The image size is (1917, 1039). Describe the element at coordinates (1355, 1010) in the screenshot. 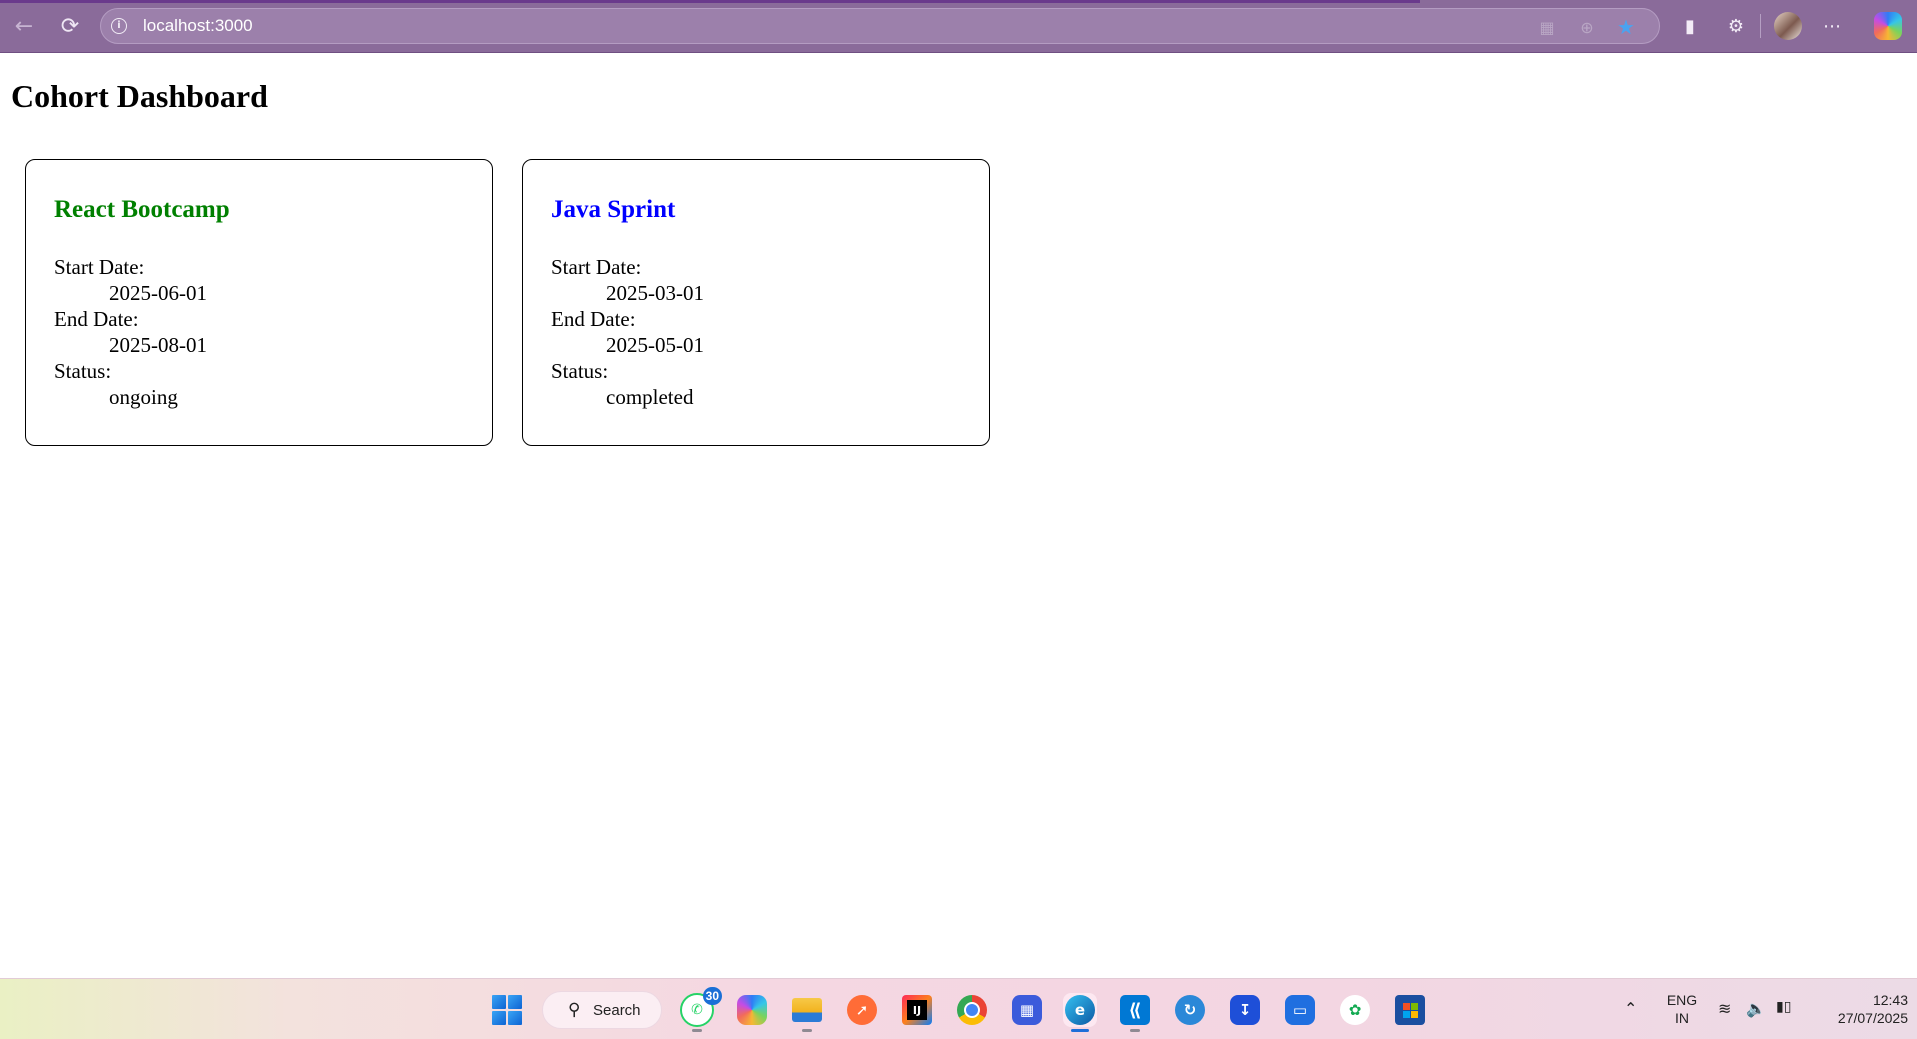

I see `mongodb-icon: ✿` at that location.